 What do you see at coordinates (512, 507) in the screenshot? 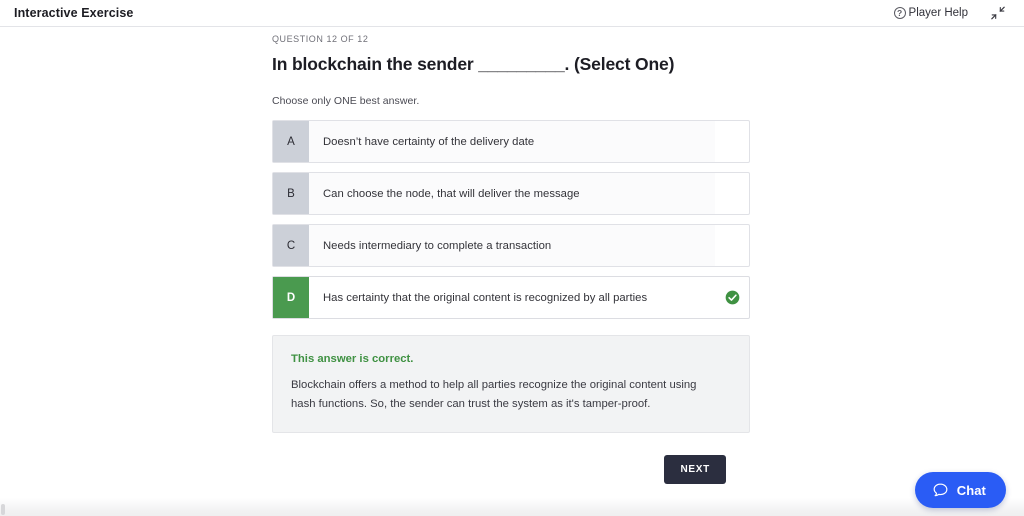
I see `bottom-fade-strip` at bounding box center [512, 507].